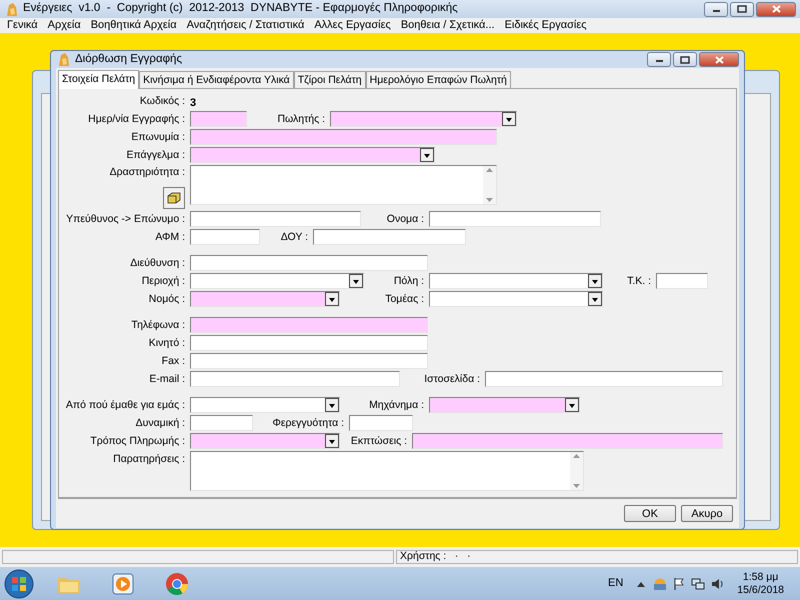  What do you see at coordinates (650, 513) in the screenshot?
I see `ok-button: OK` at bounding box center [650, 513].